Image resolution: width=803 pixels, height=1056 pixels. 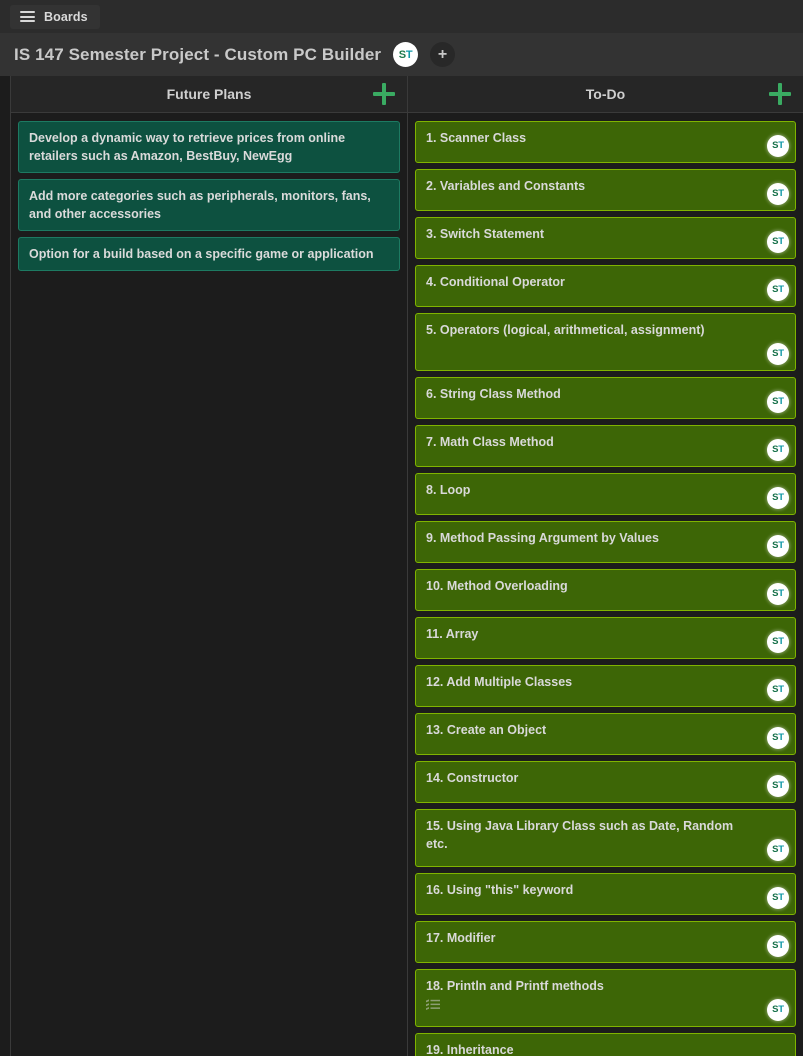 I want to click on card: 18. Println and Printf methods S T, so click(x=605, y=998).